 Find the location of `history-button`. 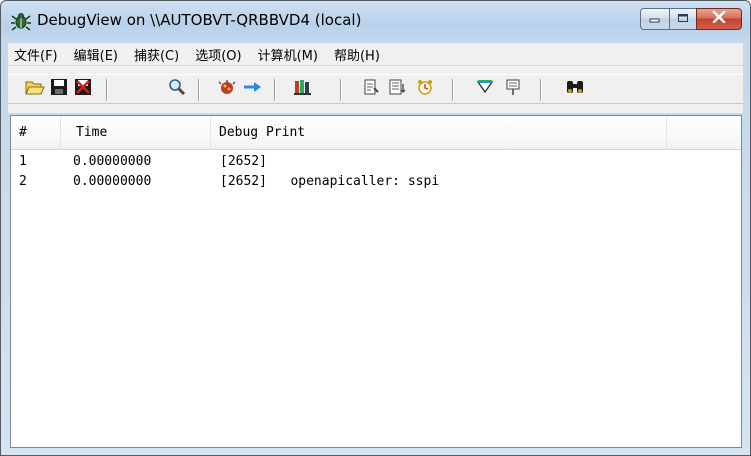

history-button is located at coordinates (371, 89).